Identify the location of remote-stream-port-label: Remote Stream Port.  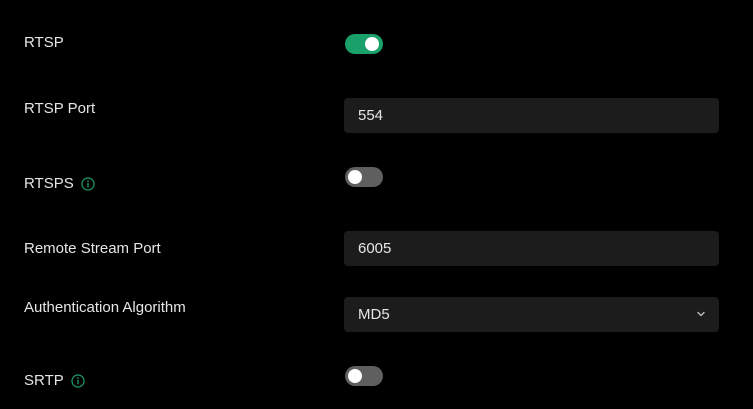
(92, 248).